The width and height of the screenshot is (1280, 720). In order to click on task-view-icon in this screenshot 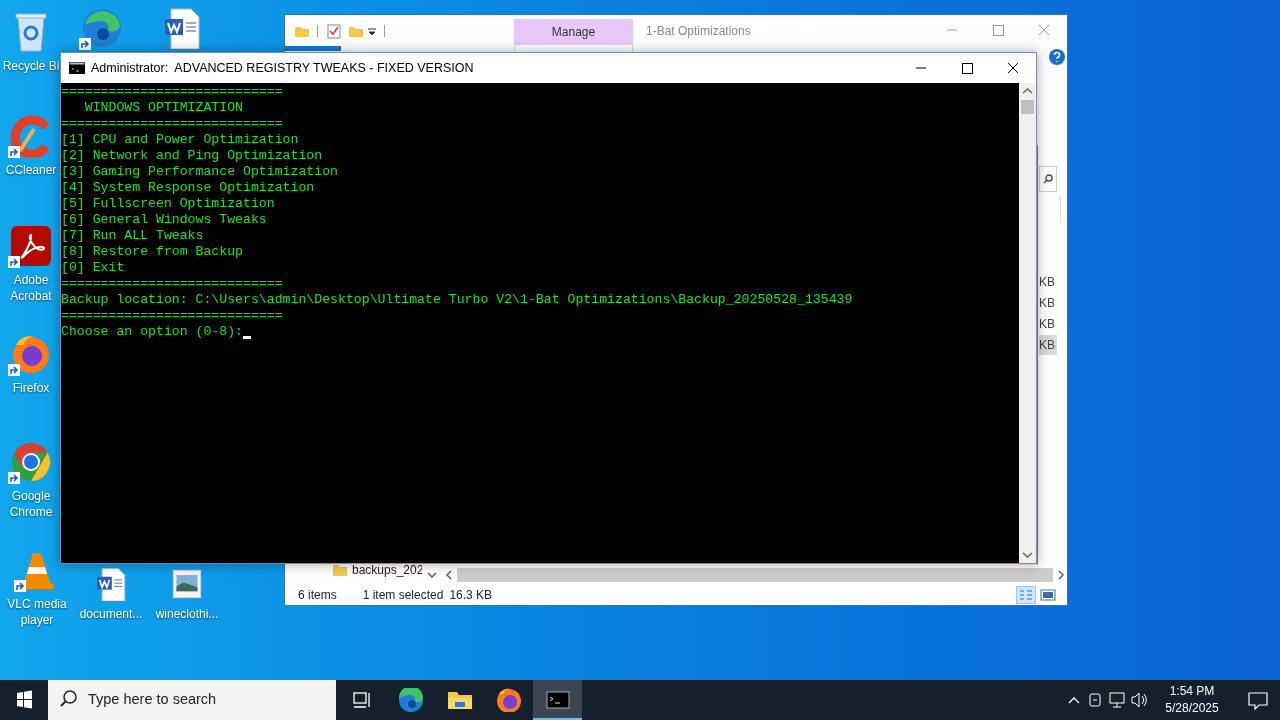, I will do `click(361, 700)`.